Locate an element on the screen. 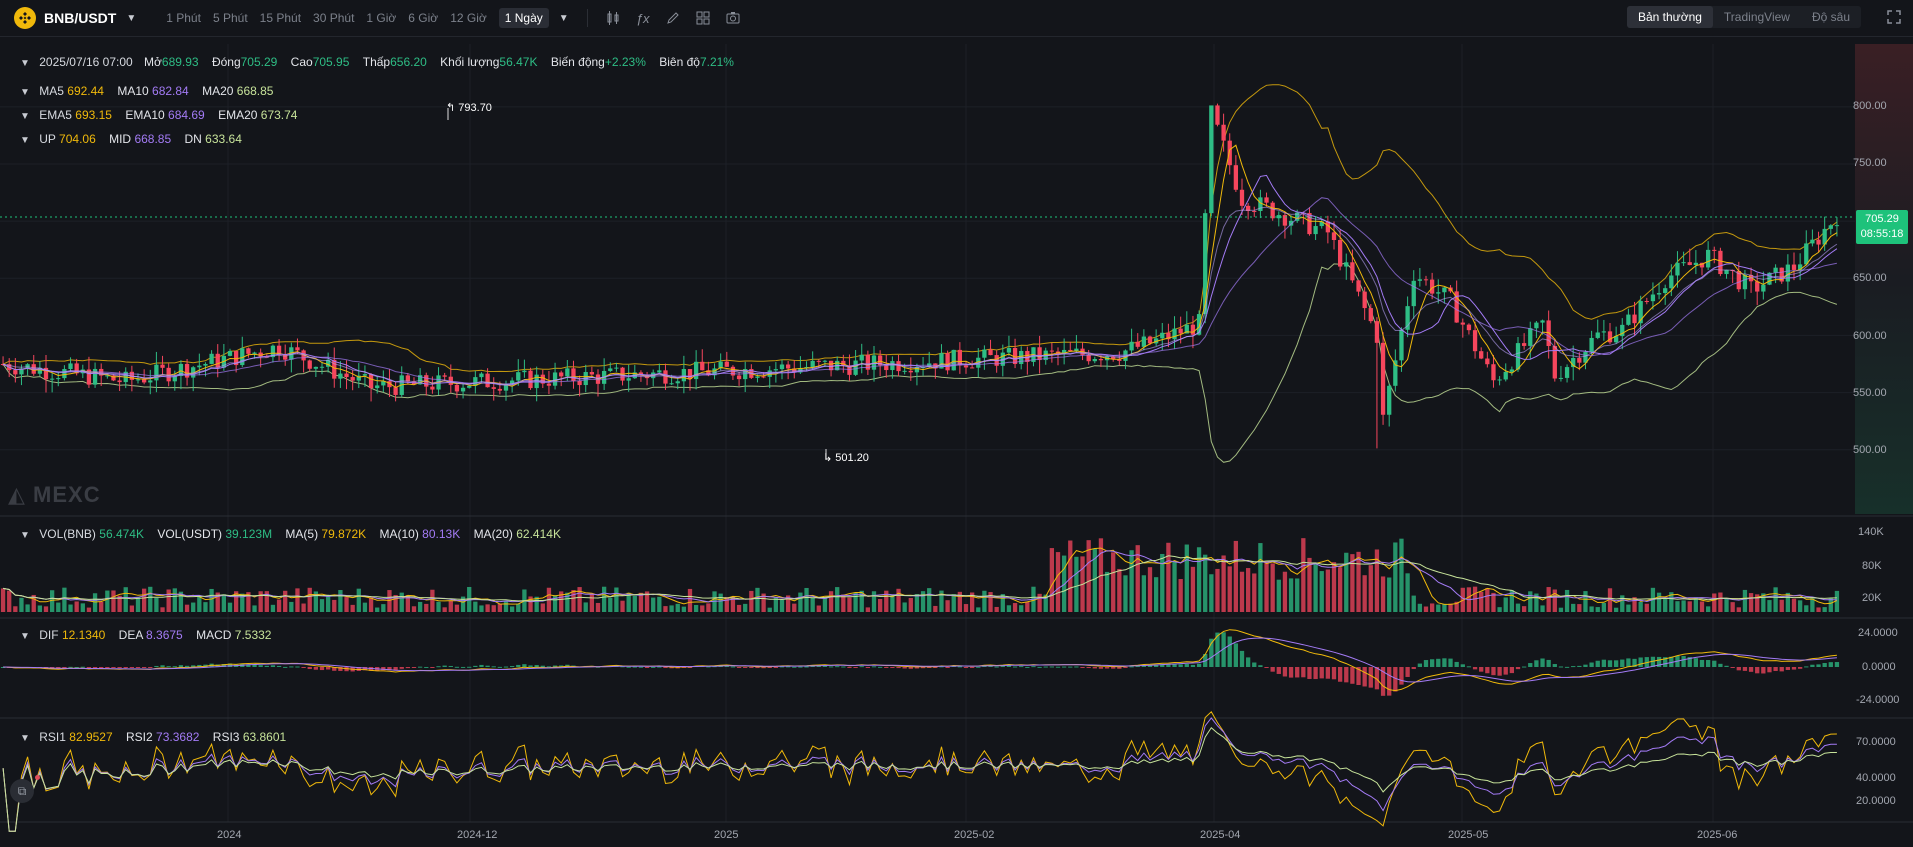  vol-ma10-label: MA(10) is located at coordinates (399, 534).